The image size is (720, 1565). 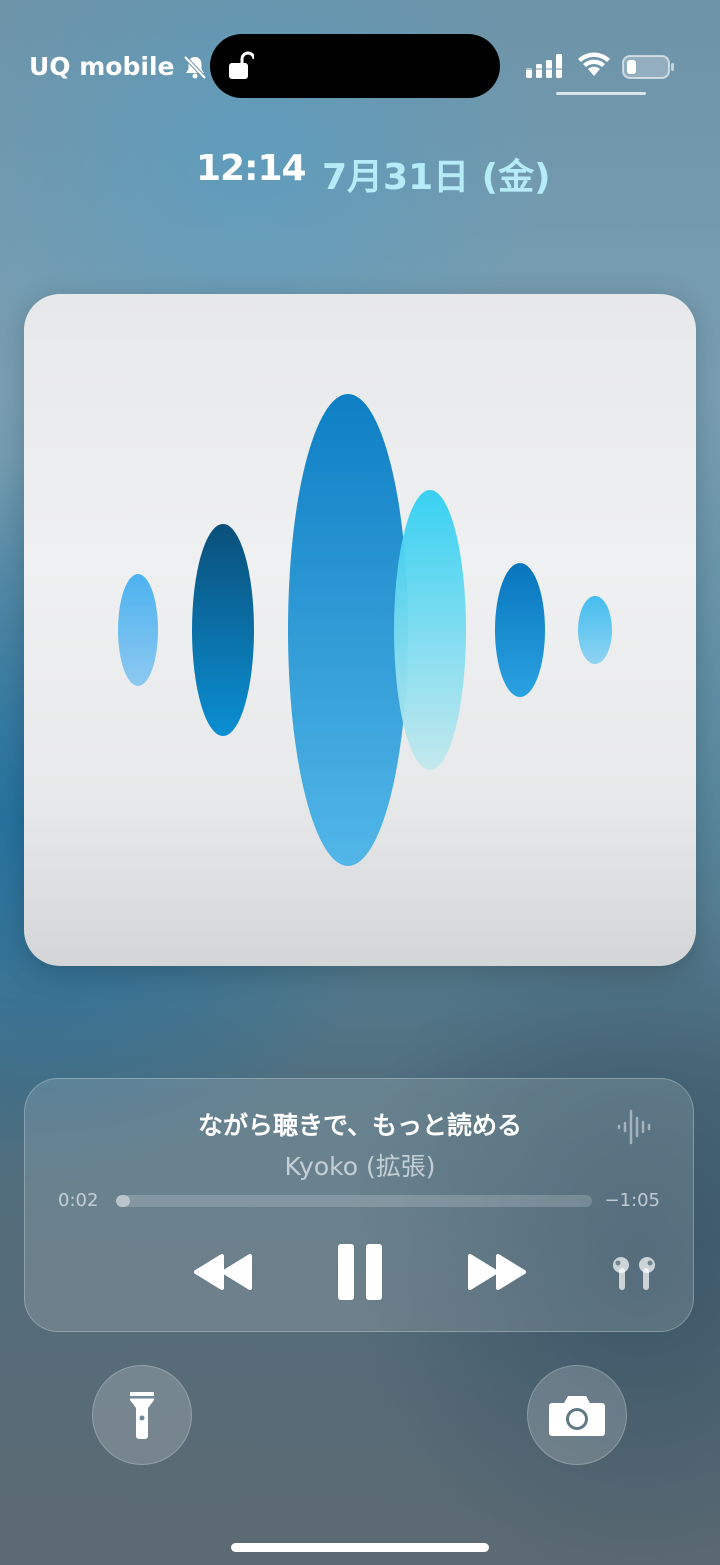 I want to click on elapsed-time: 0:02, so click(x=78, y=1200).